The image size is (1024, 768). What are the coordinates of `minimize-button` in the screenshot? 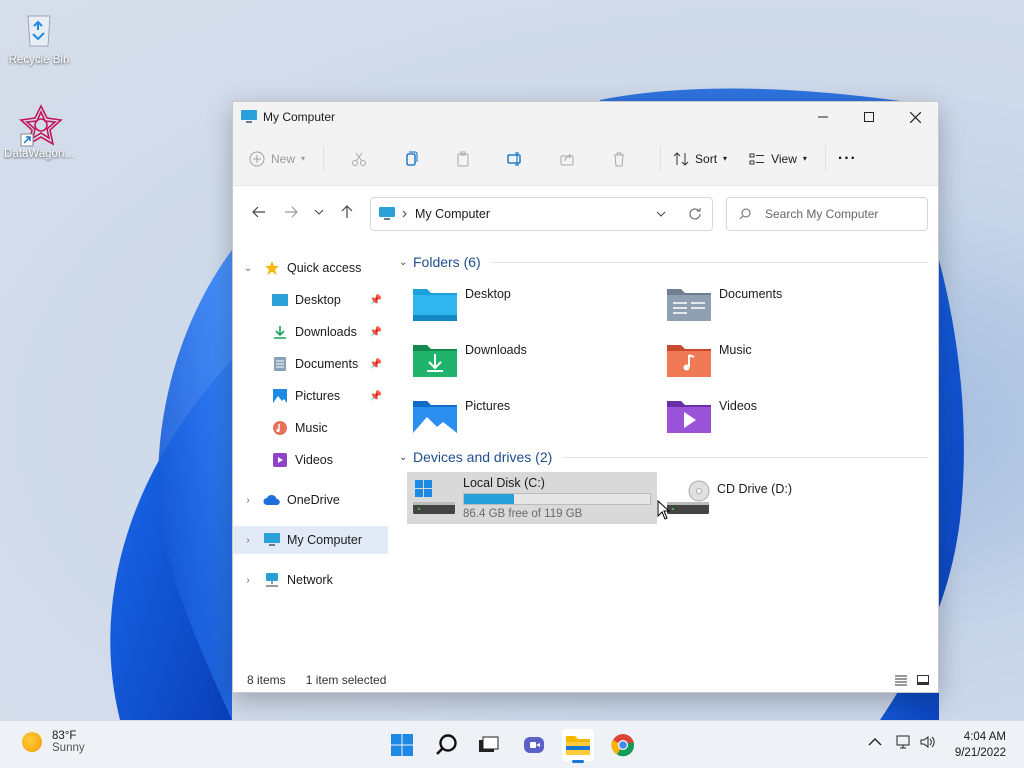 It's located at (823, 117).